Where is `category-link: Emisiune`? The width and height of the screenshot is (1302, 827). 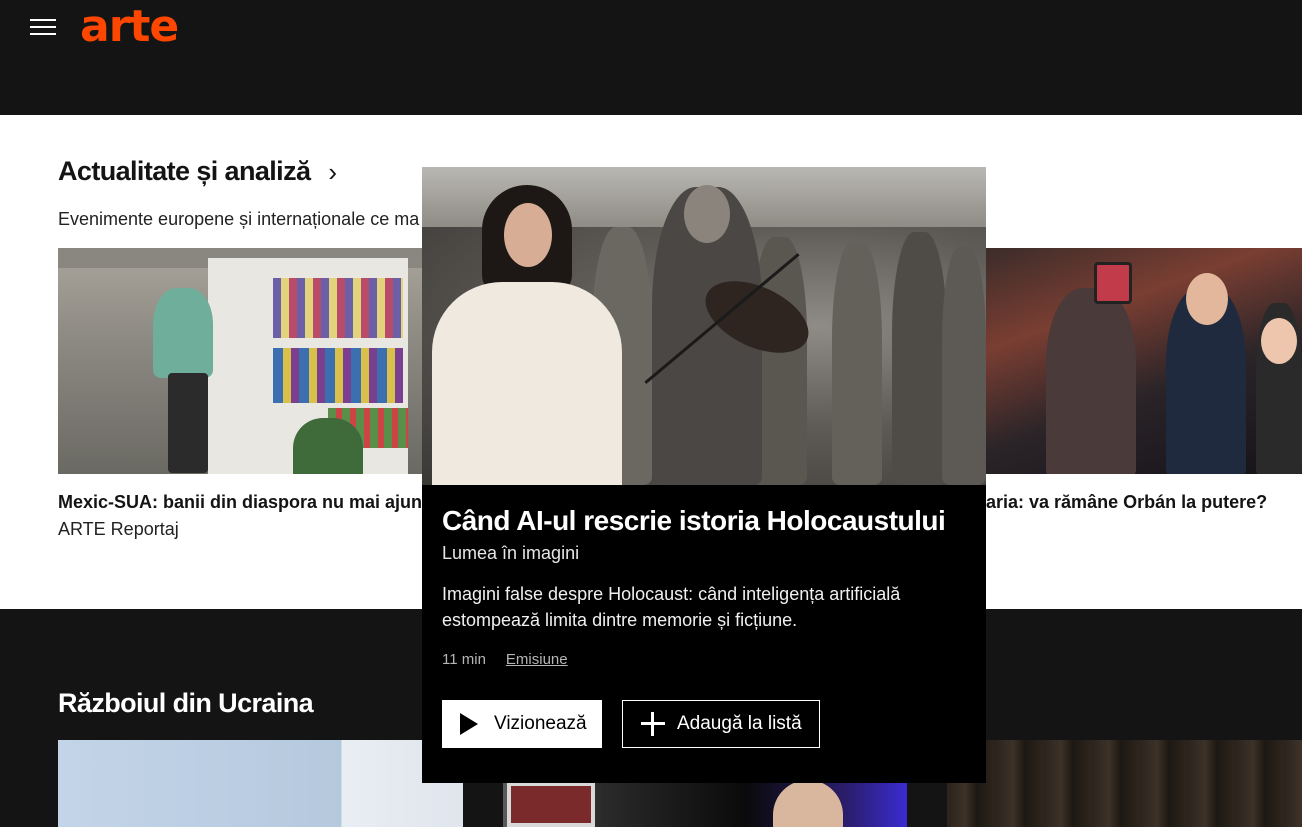
category-link: Emisiune is located at coordinates (537, 659).